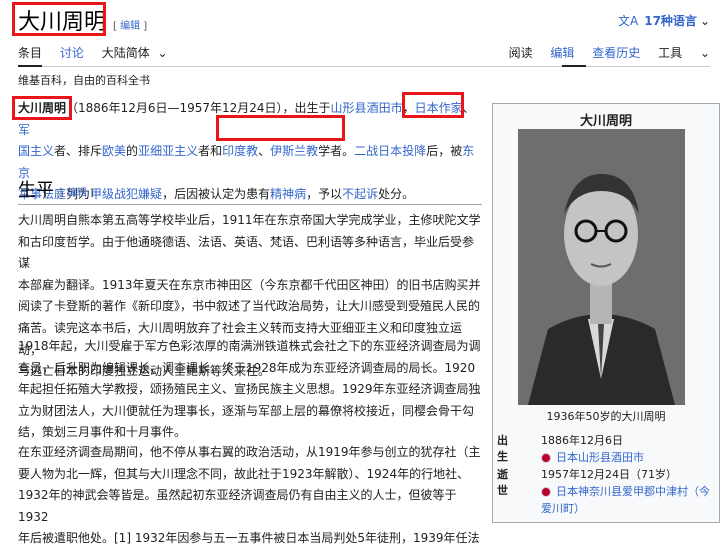  What do you see at coordinates (521, 53) in the screenshot?
I see `tab-read: 阅读` at bounding box center [521, 53].